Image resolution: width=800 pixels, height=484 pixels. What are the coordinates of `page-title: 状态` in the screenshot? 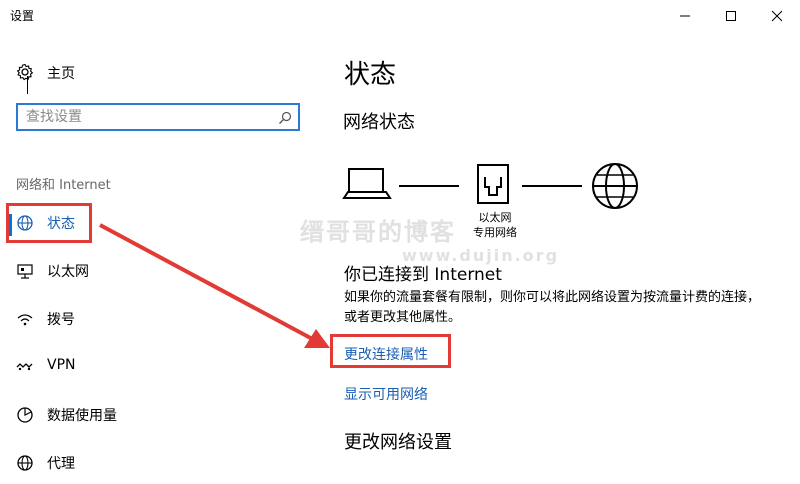 It's located at (370, 75).